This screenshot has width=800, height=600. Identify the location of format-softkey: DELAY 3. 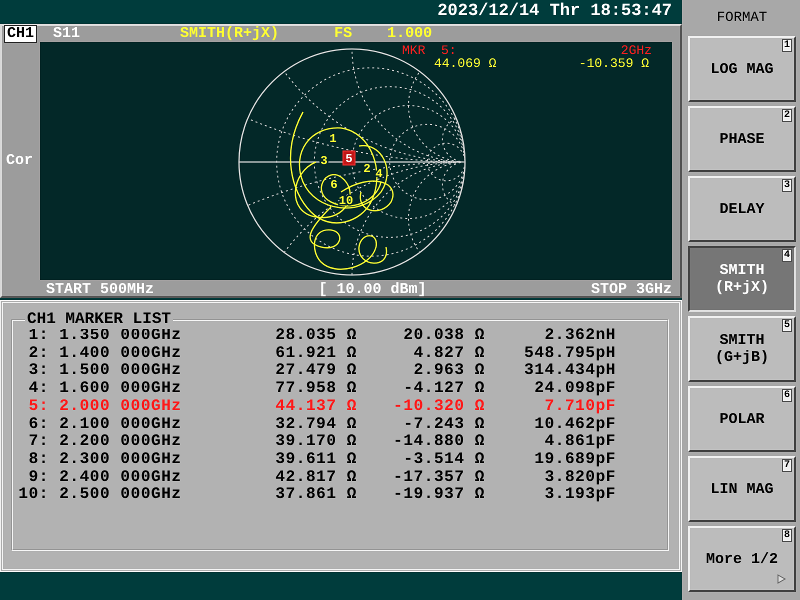
(742, 209).